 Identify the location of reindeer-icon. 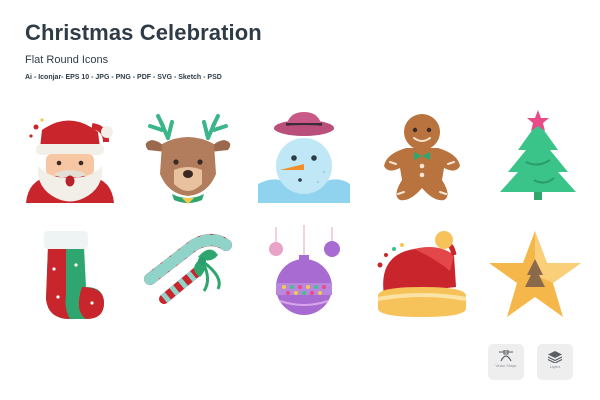
(188, 158).